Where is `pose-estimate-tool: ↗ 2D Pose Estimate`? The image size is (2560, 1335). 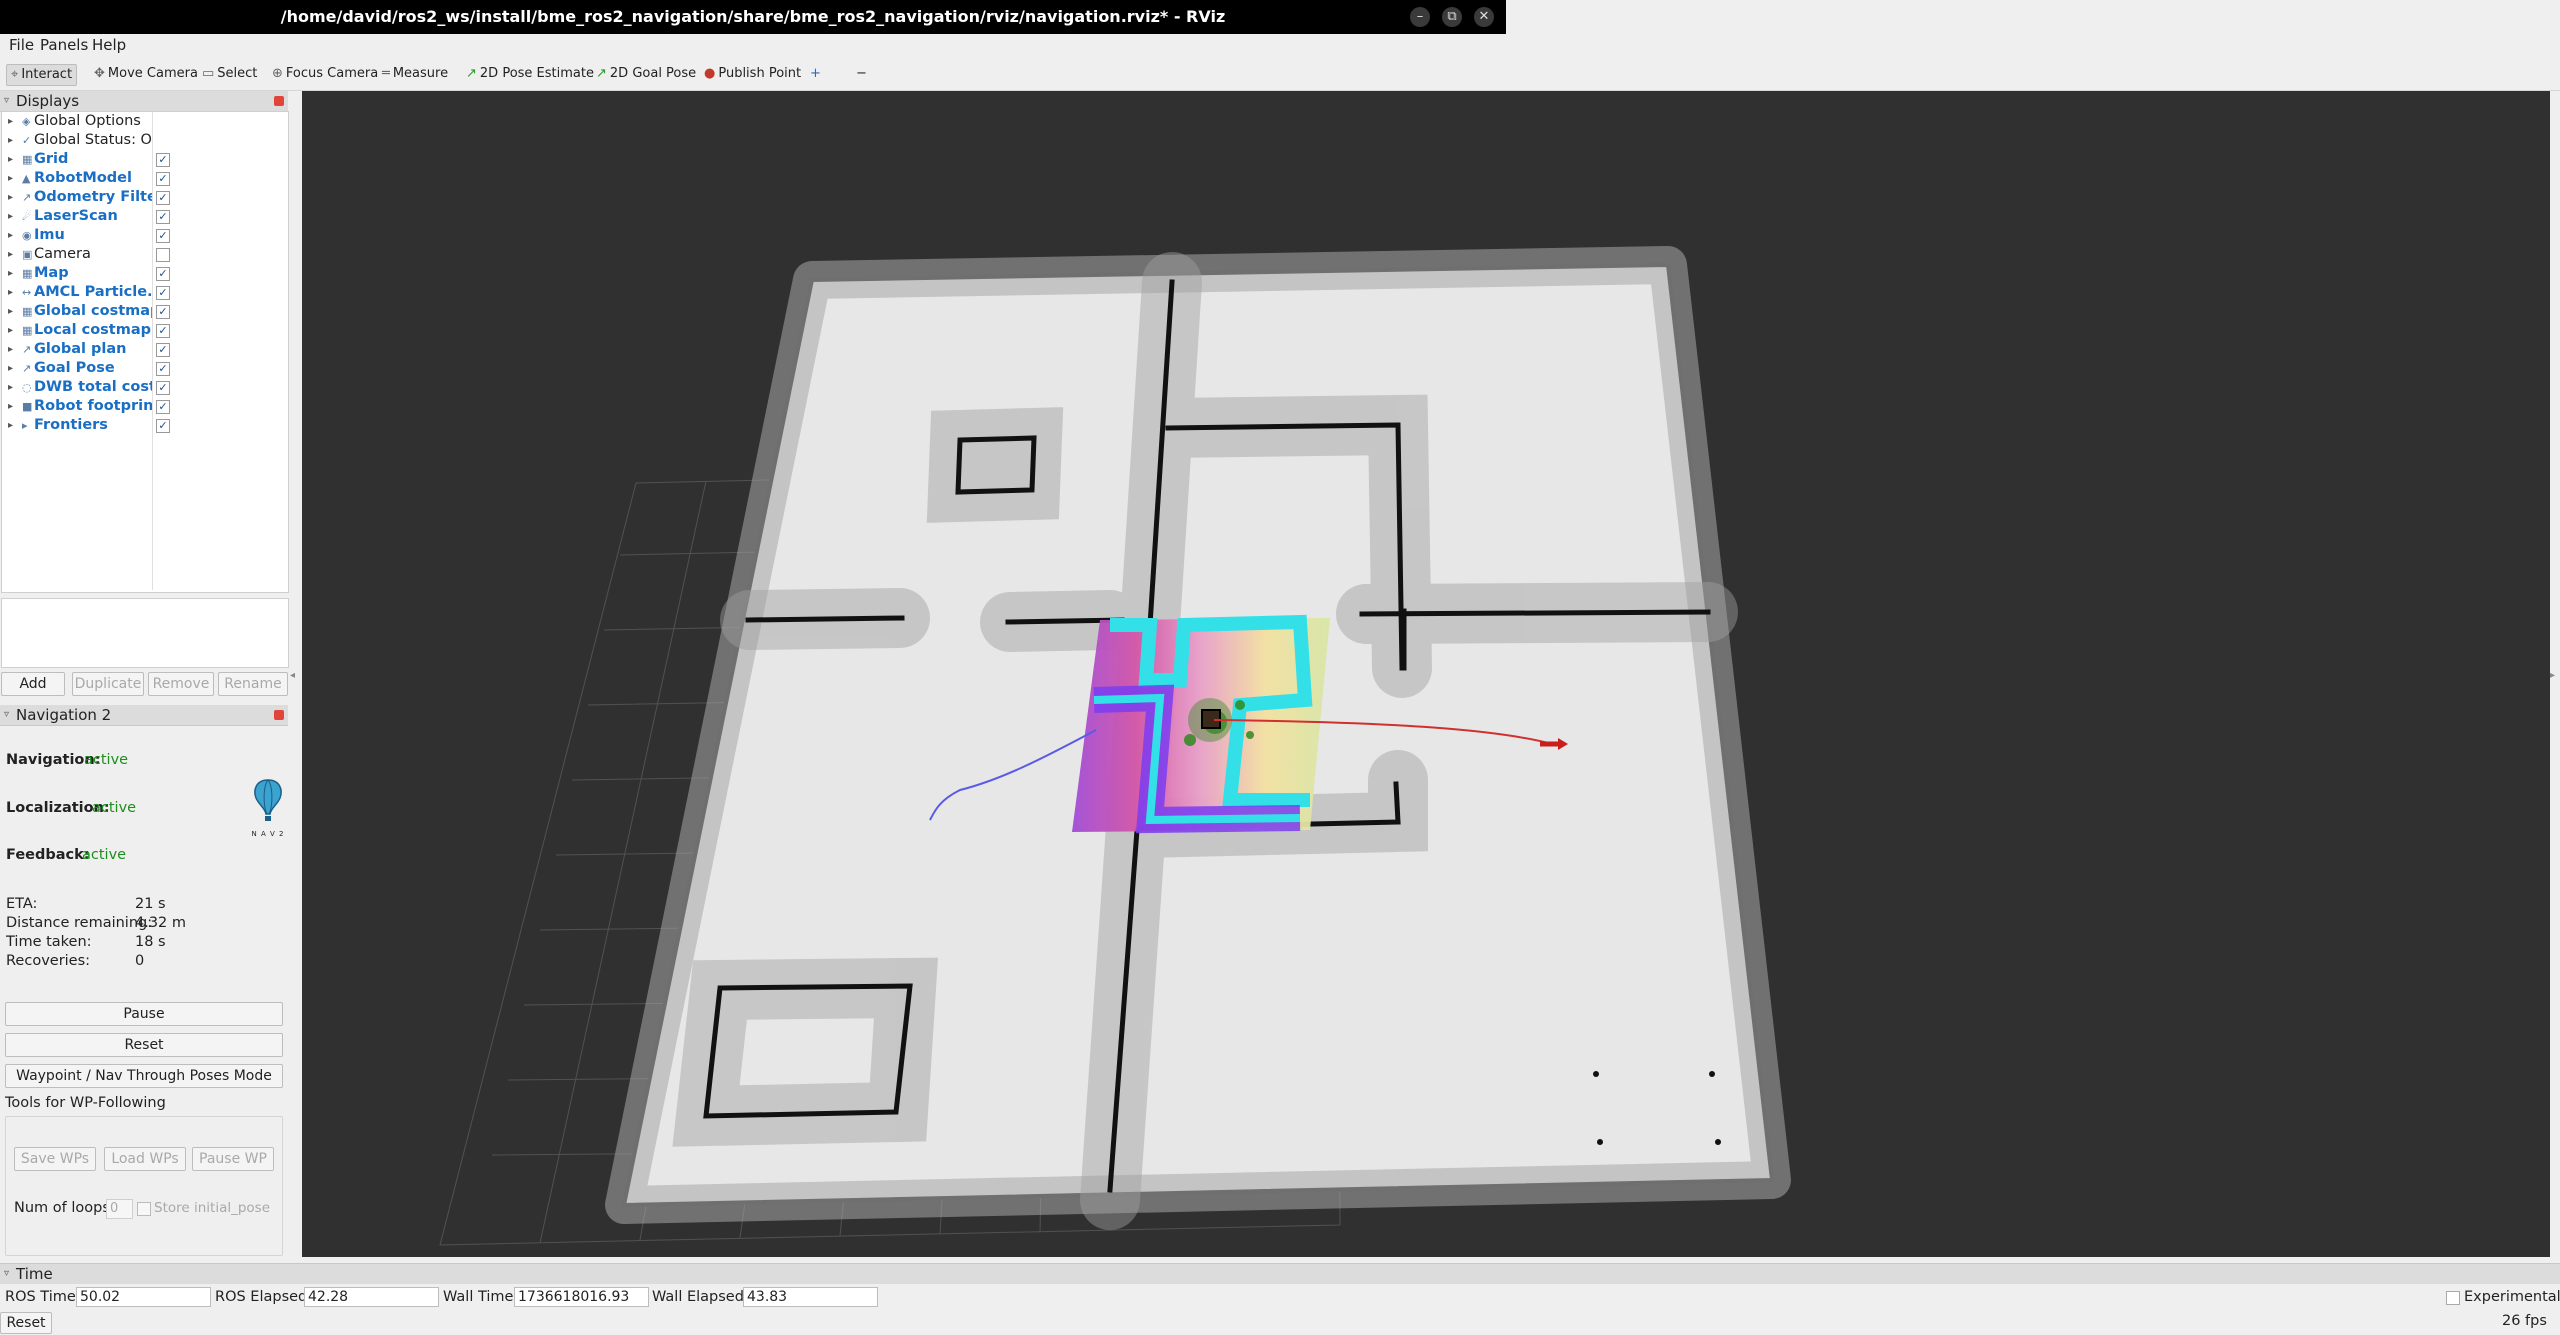
pose-estimate-tool: ↗ 2D Pose Estimate is located at coordinates (530, 74).